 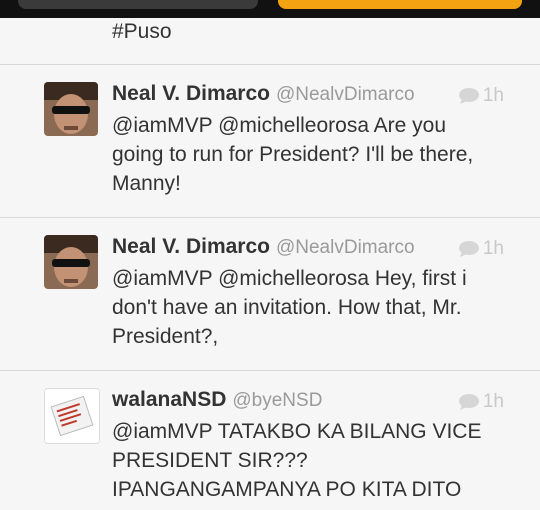 What do you see at coordinates (210, 460) in the screenshot?
I see `tweet-line: PRESIDENT SIR???` at bounding box center [210, 460].